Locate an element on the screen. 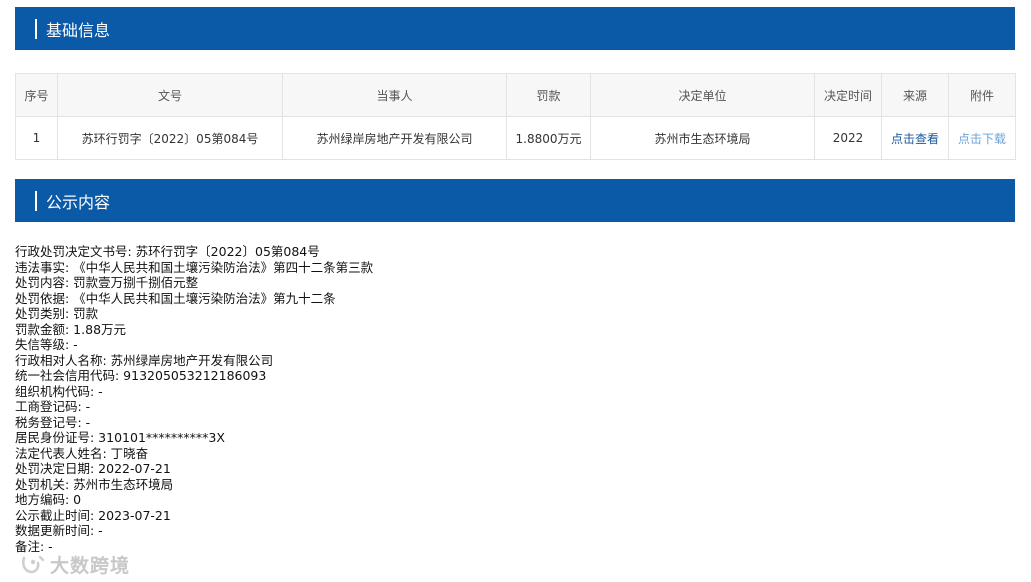  brand-logo-icon is located at coordinates (33, 564).